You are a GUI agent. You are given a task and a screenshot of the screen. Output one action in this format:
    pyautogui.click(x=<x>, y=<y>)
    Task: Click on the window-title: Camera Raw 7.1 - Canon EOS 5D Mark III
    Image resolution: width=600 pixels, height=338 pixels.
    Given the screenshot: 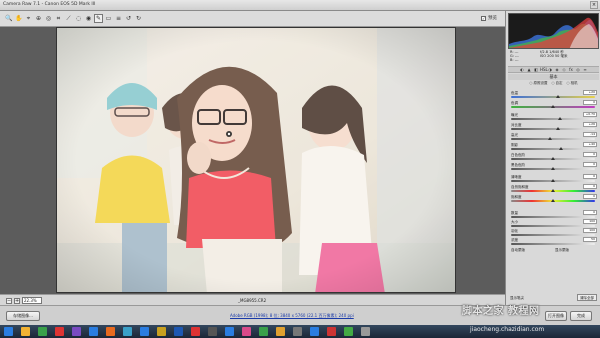 What is the action you would take?
    pyautogui.click(x=49, y=4)
    